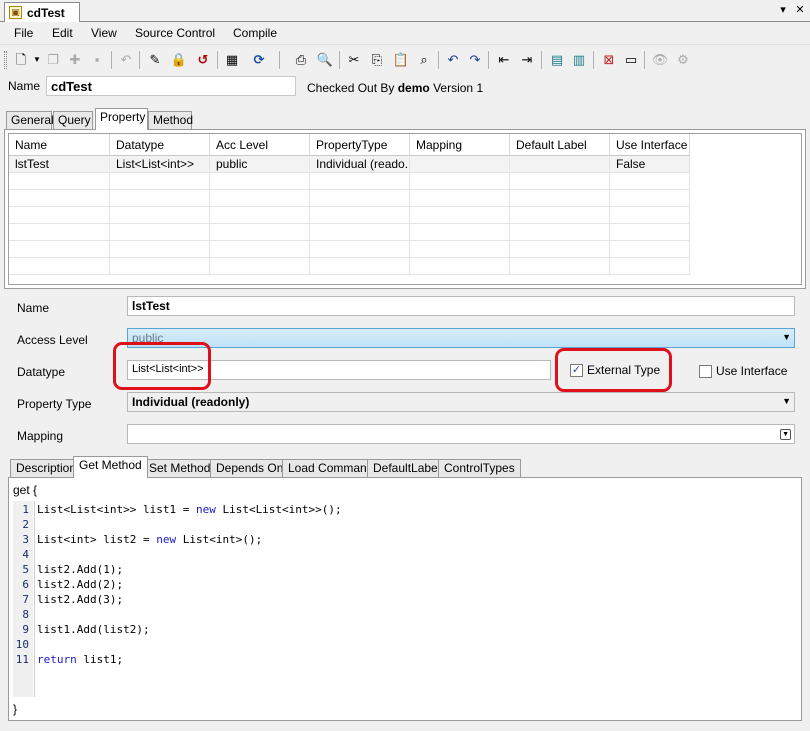  What do you see at coordinates (62, 33) in the screenshot?
I see `menu-edit: Edit` at bounding box center [62, 33].